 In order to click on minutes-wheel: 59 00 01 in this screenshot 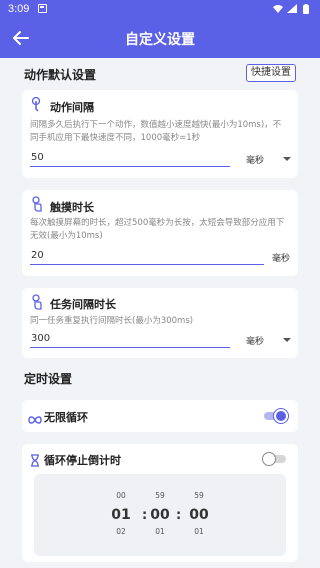, I will do `click(160, 513)`.